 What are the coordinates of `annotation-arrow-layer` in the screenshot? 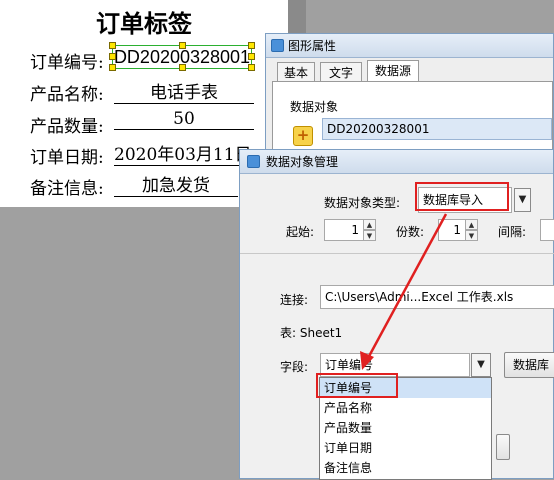 It's located at (404, 291).